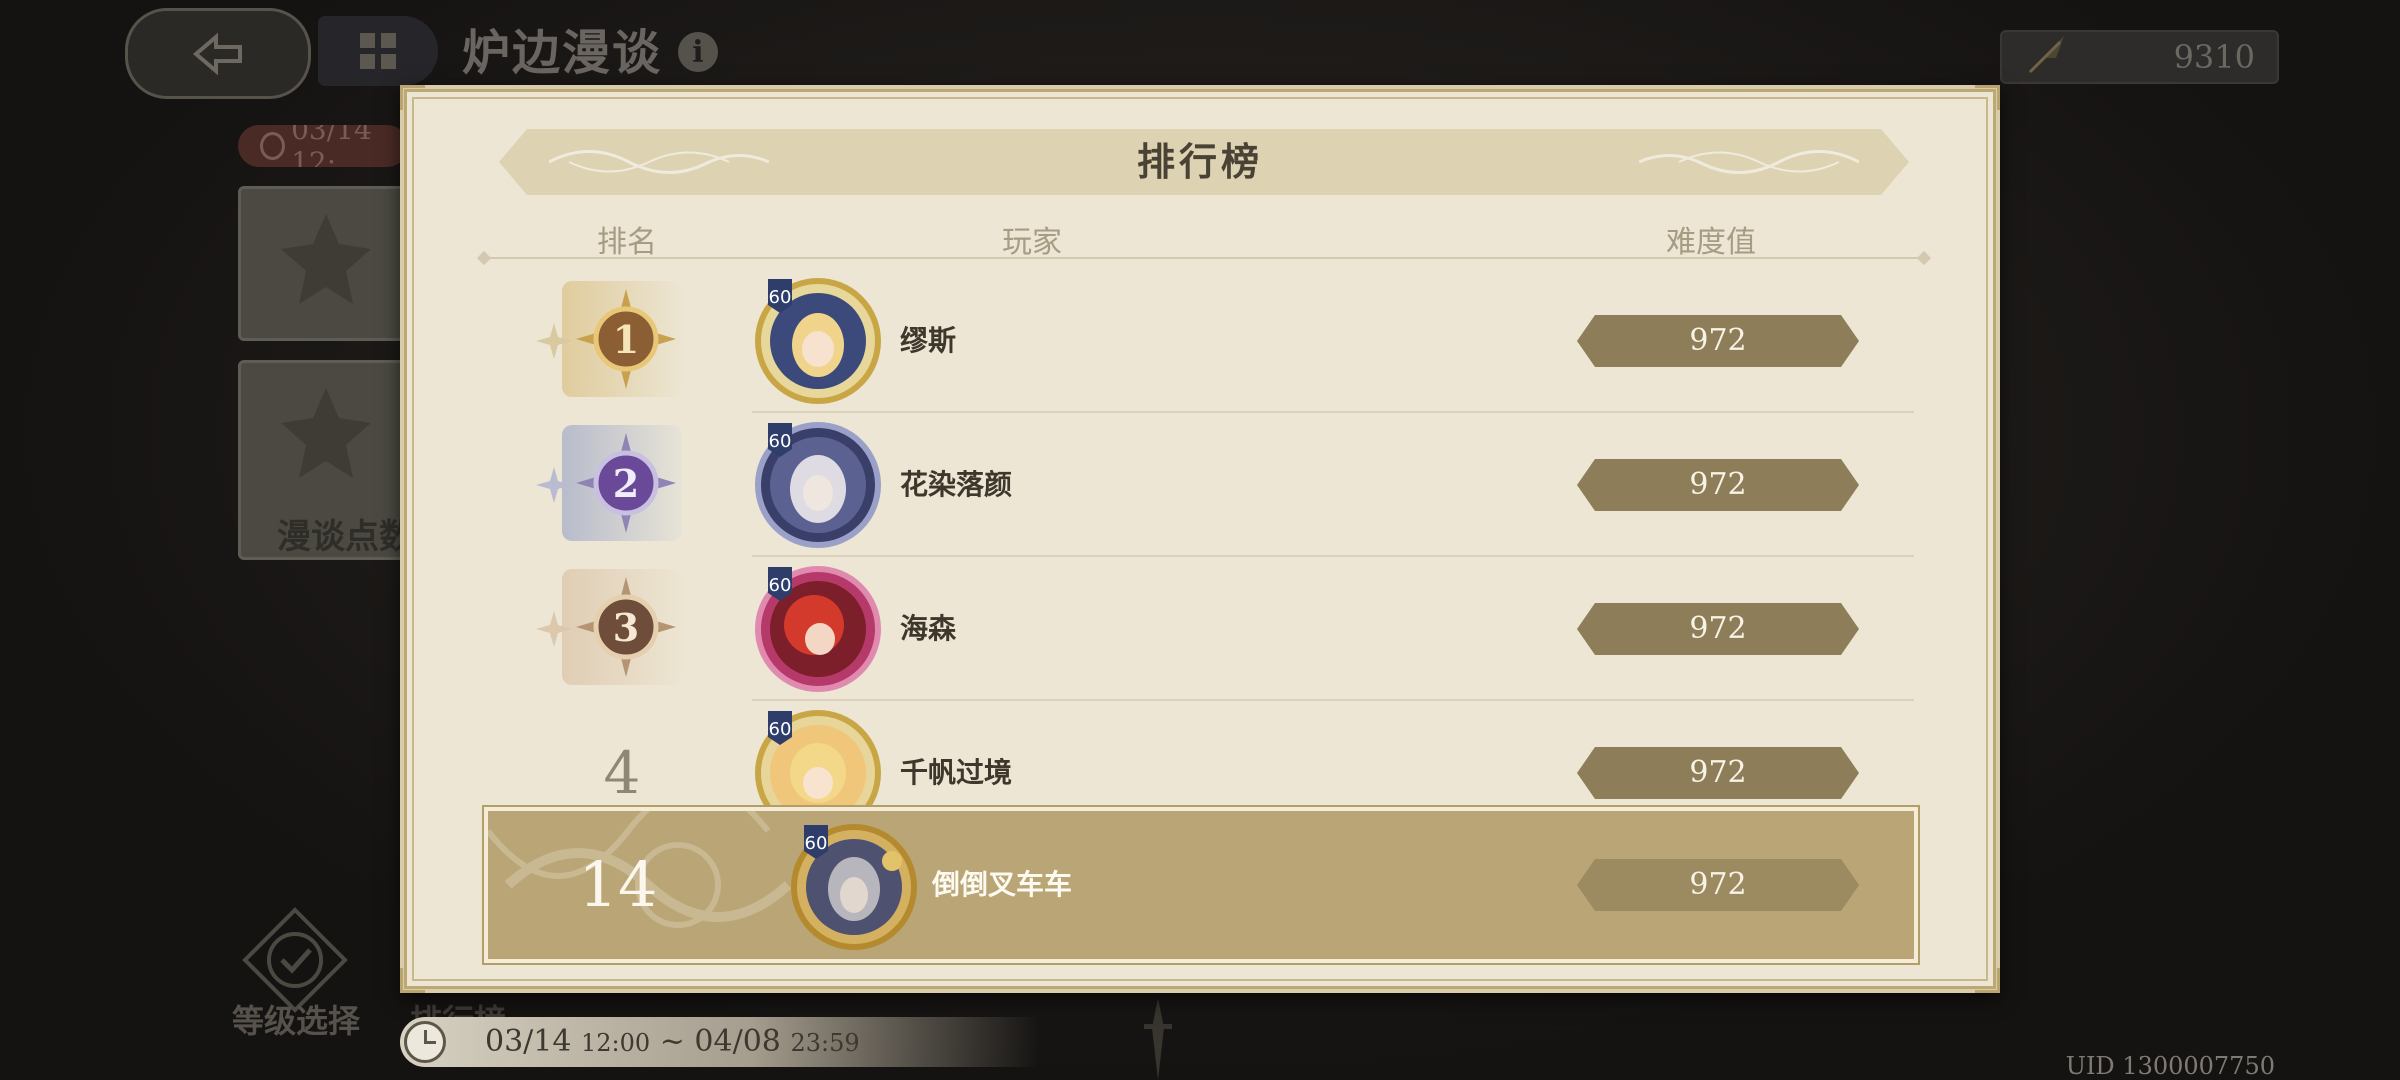 The image size is (2400, 1080). Describe the element at coordinates (331, 146) in the screenshot. I see `event-date-text: 03/14 12:` at that location.